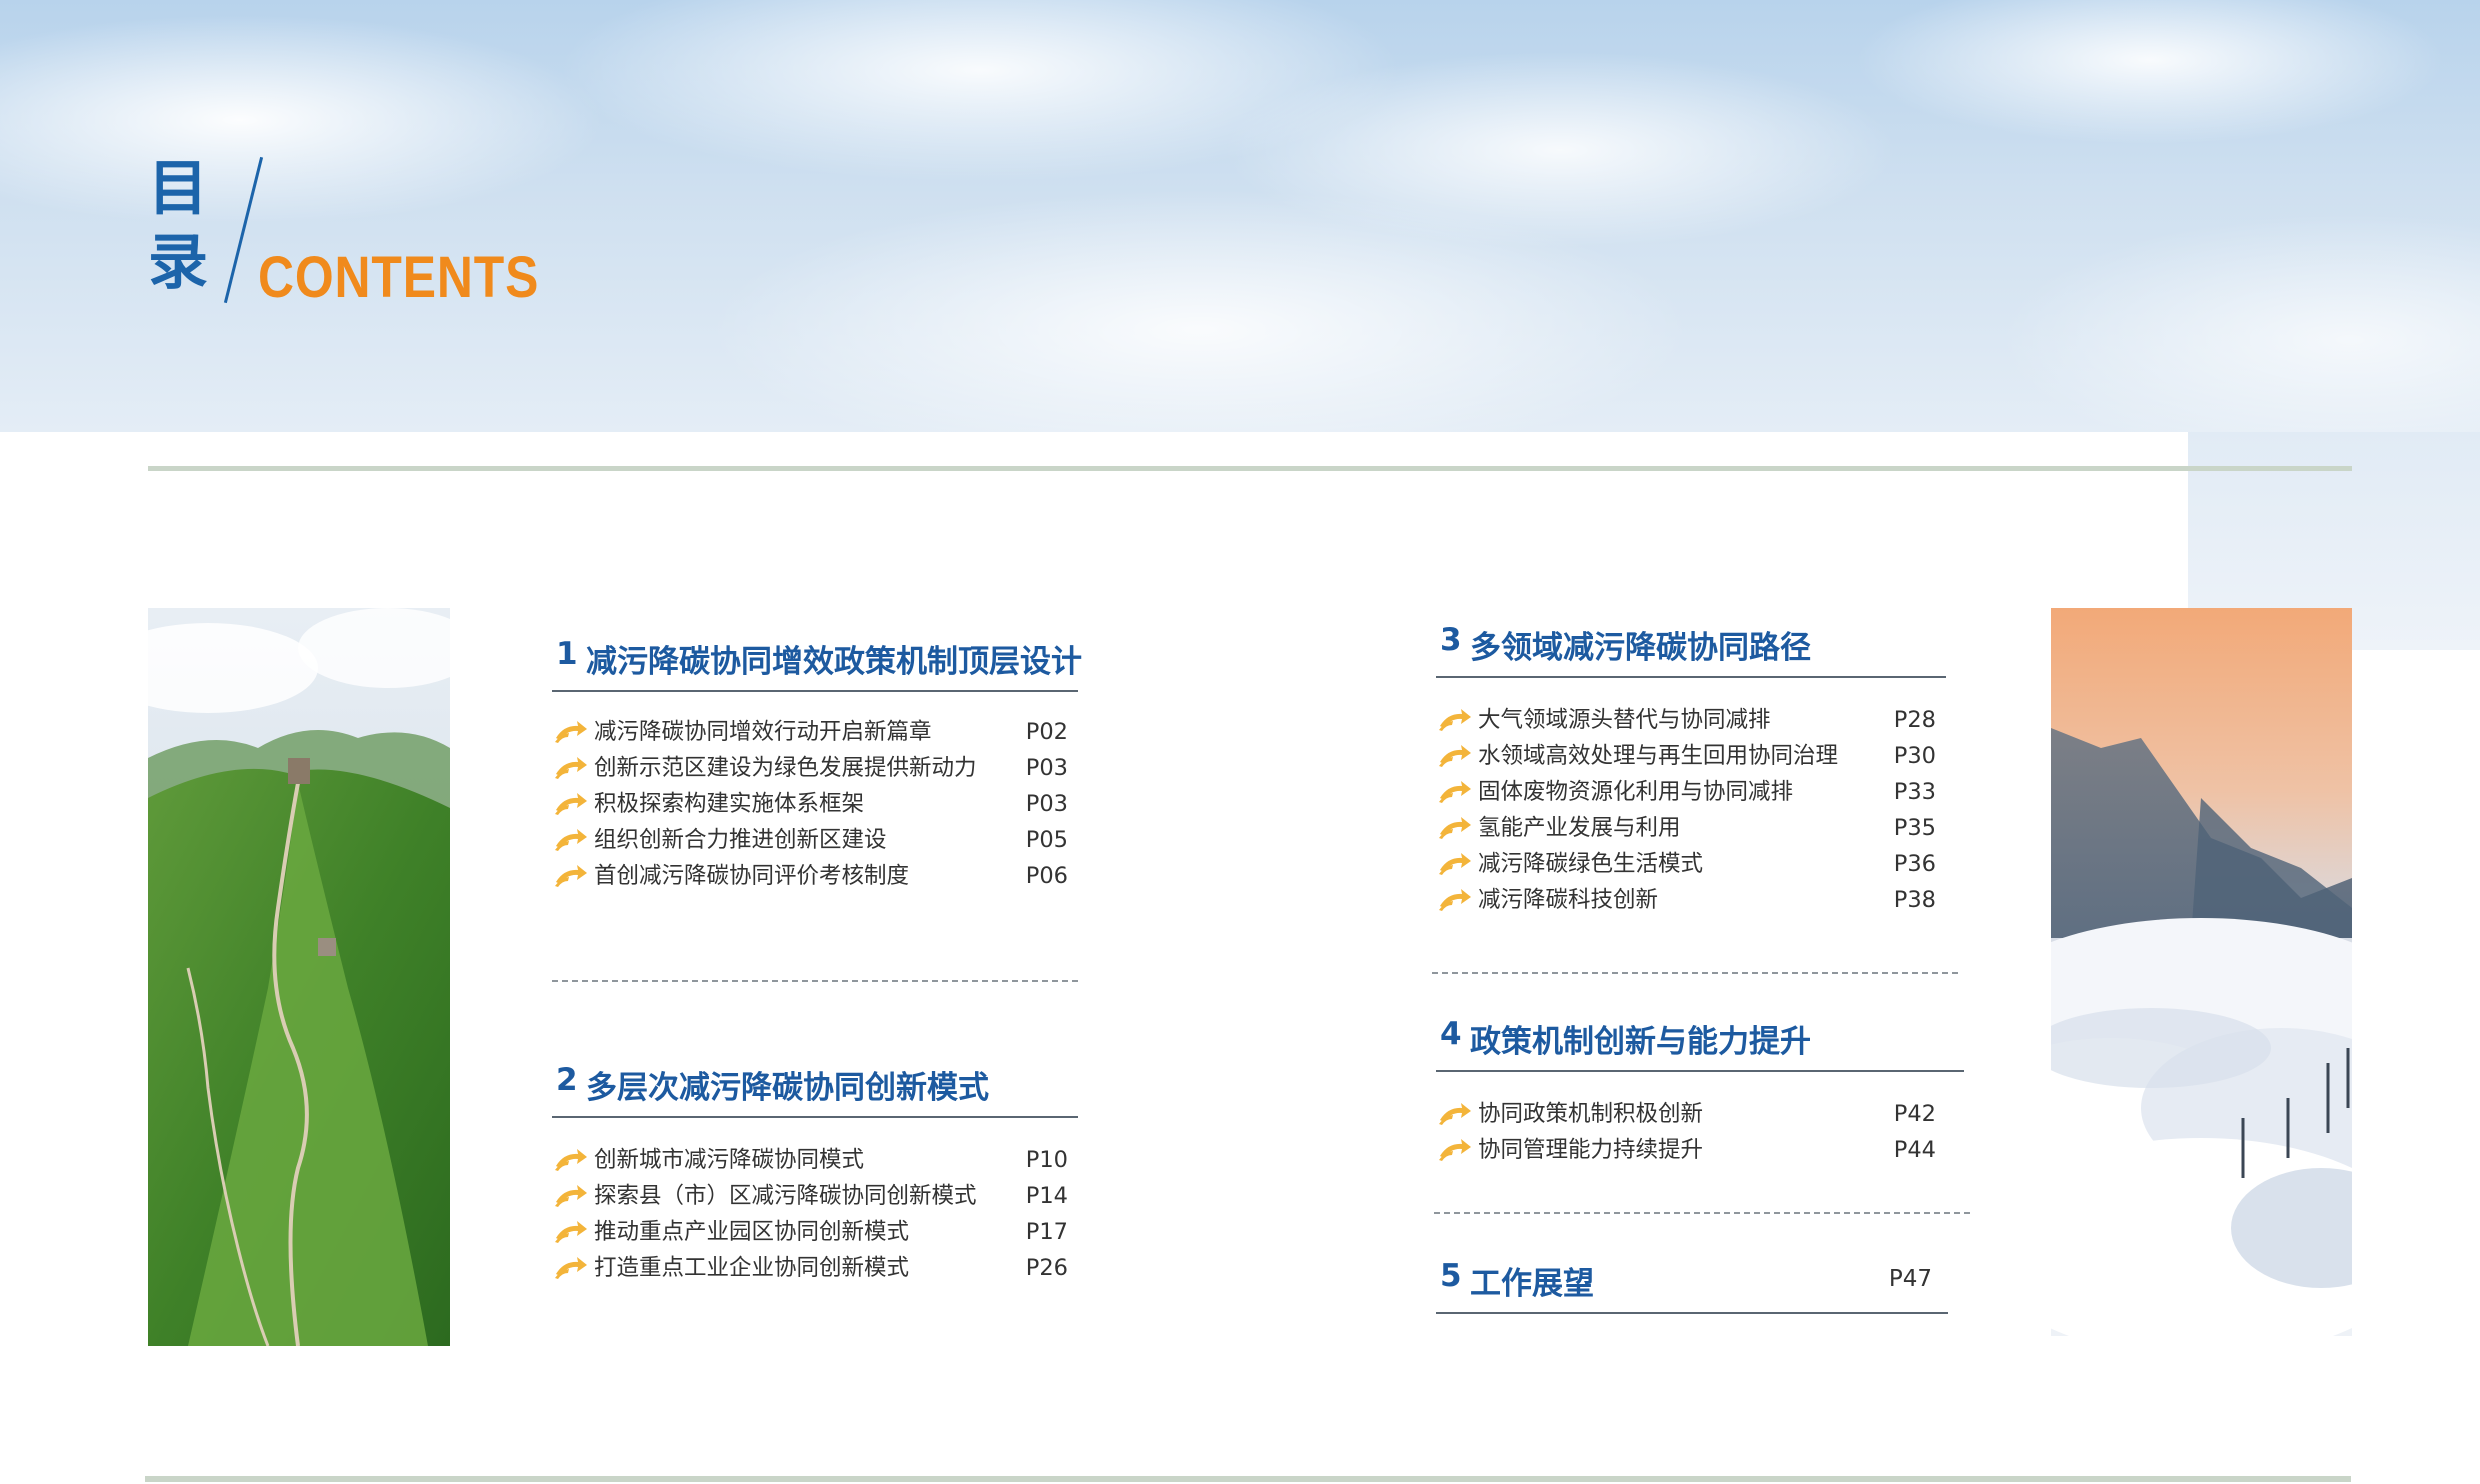  What do you see at coordinates (1046, 840) in the screenshot?
I see `toc-item-page: P05` at bounding box center [1046, 840].